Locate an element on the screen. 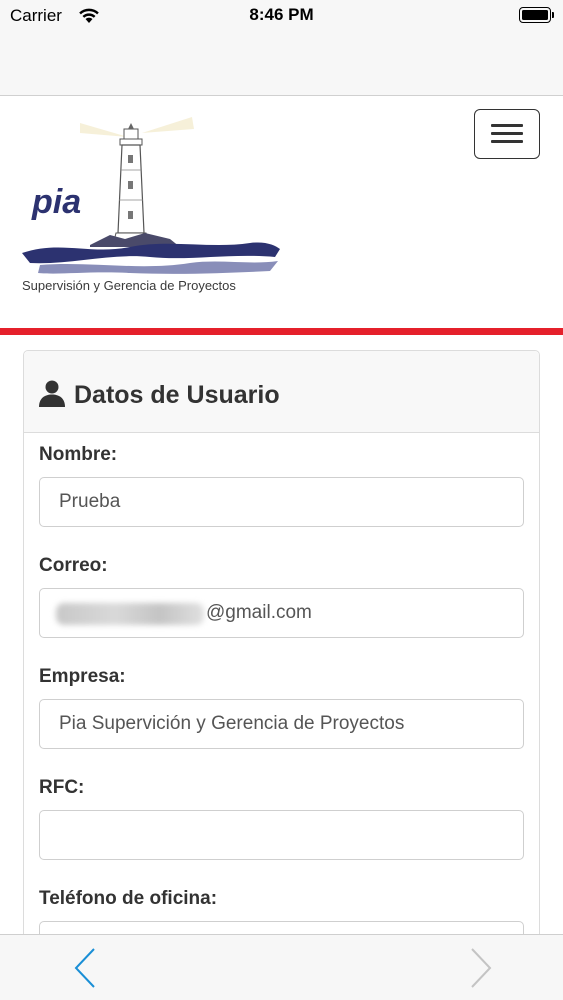  chevron-right-icon is located at coordinates (480, 968).